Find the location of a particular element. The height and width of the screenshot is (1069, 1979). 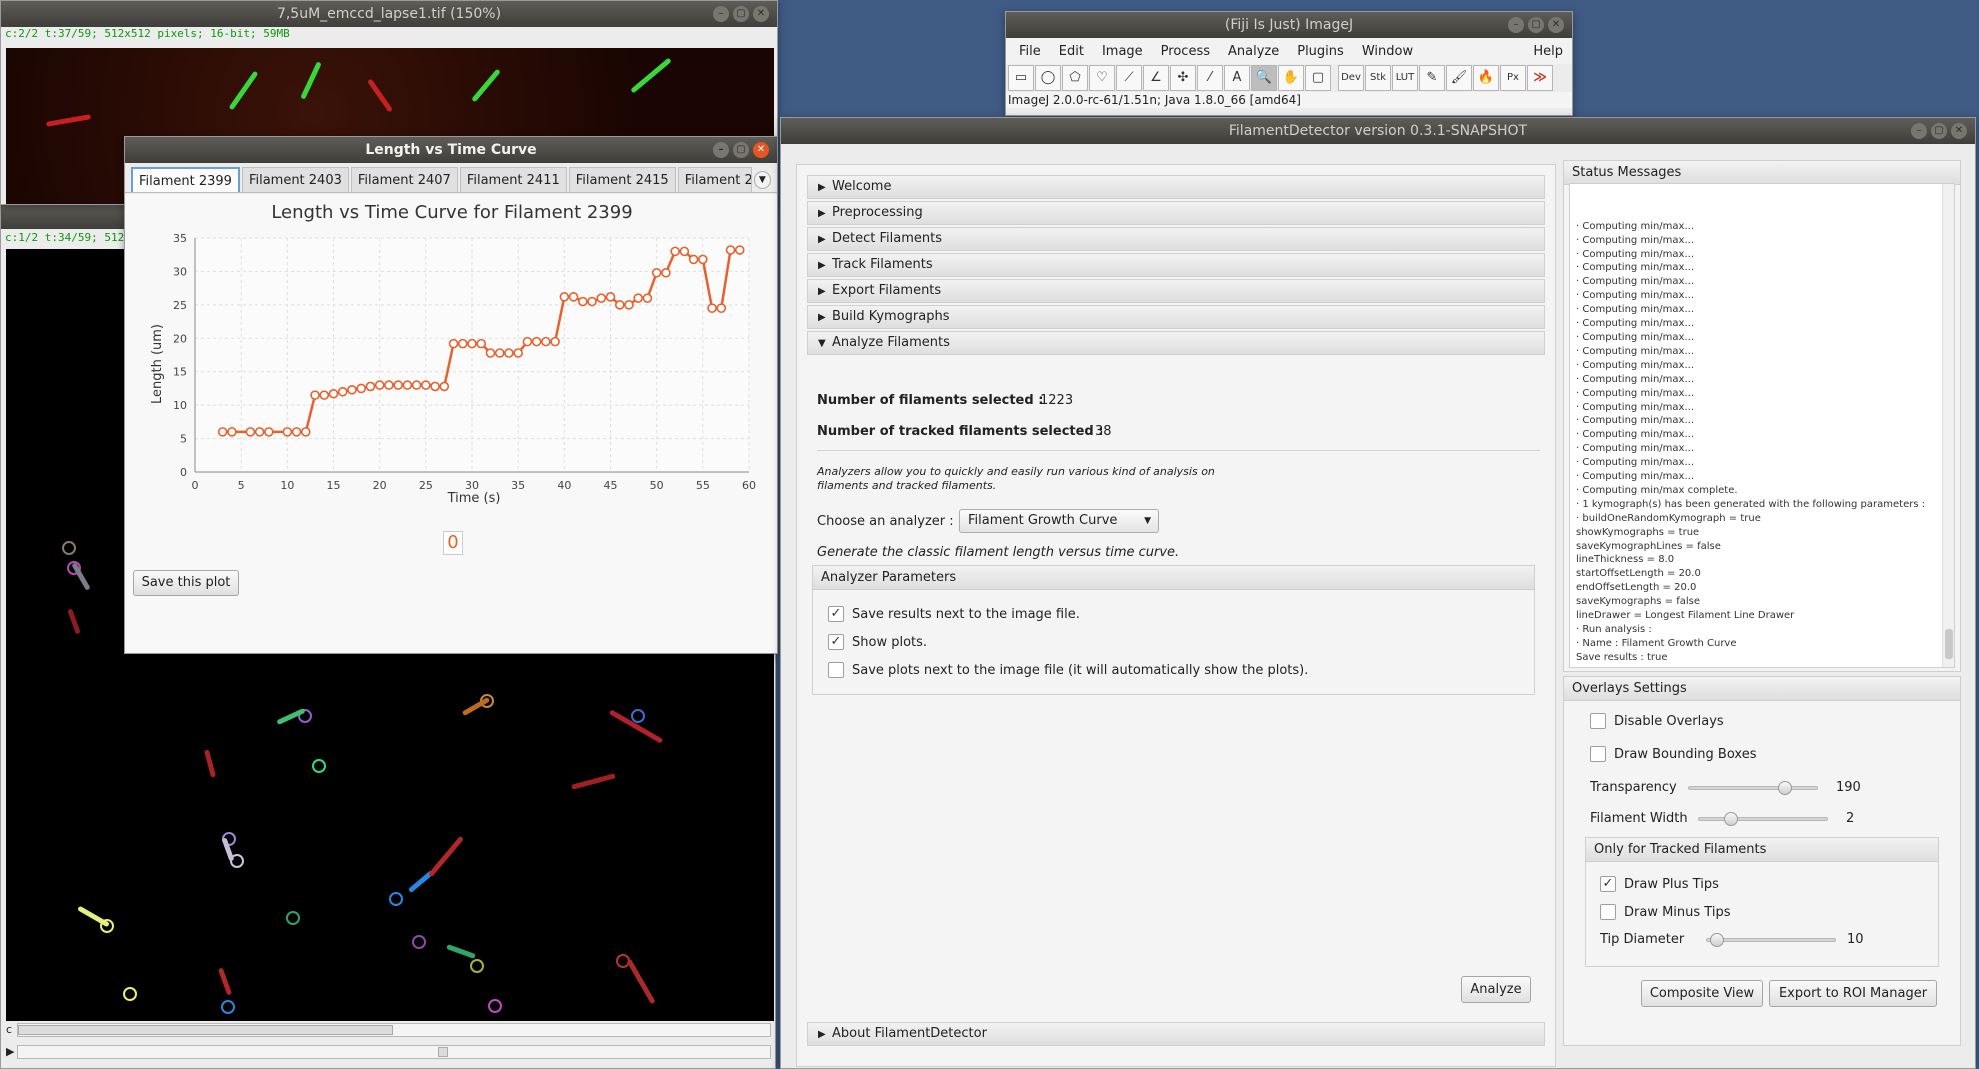

wand-tool-icon: ⁄ is located at coordinates (1210, 78).